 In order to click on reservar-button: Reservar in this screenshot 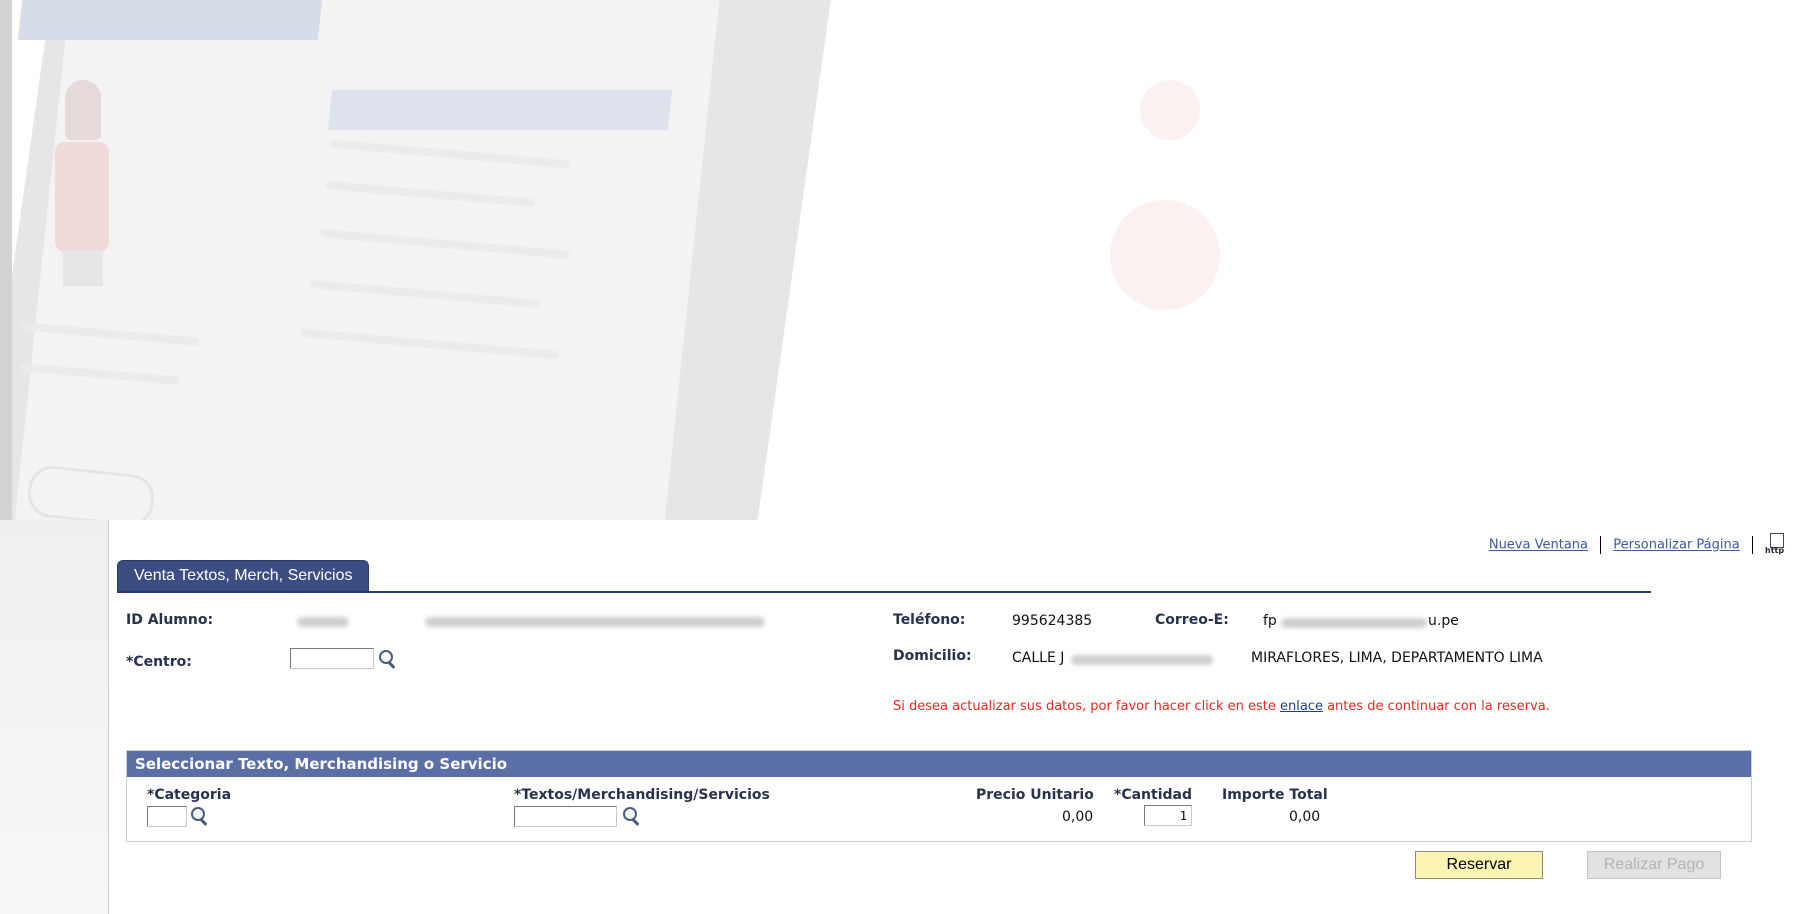, I will do `click(1479, 865)`.